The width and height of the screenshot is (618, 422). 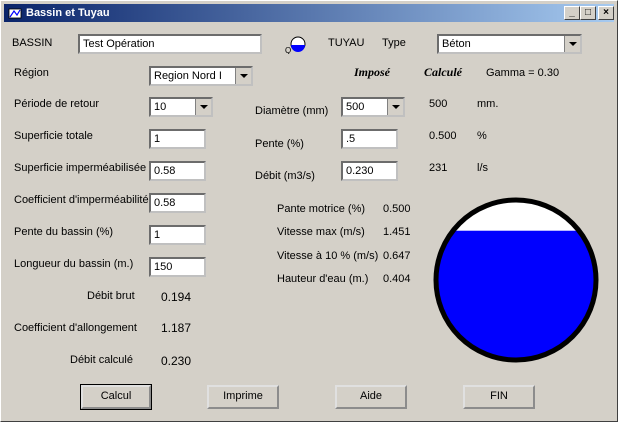 I want to click on debit-brut-value: 0.194, so click(x=176, y=297).